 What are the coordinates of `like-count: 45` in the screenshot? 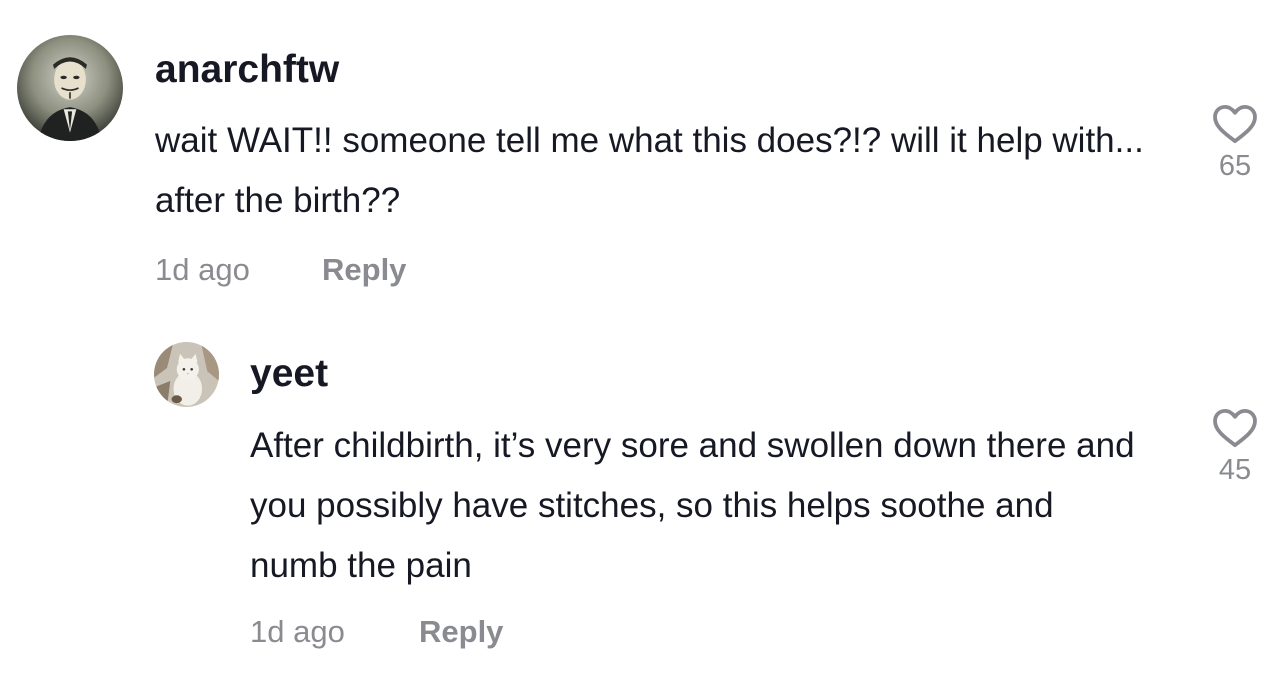 It's located at (1235, 470).